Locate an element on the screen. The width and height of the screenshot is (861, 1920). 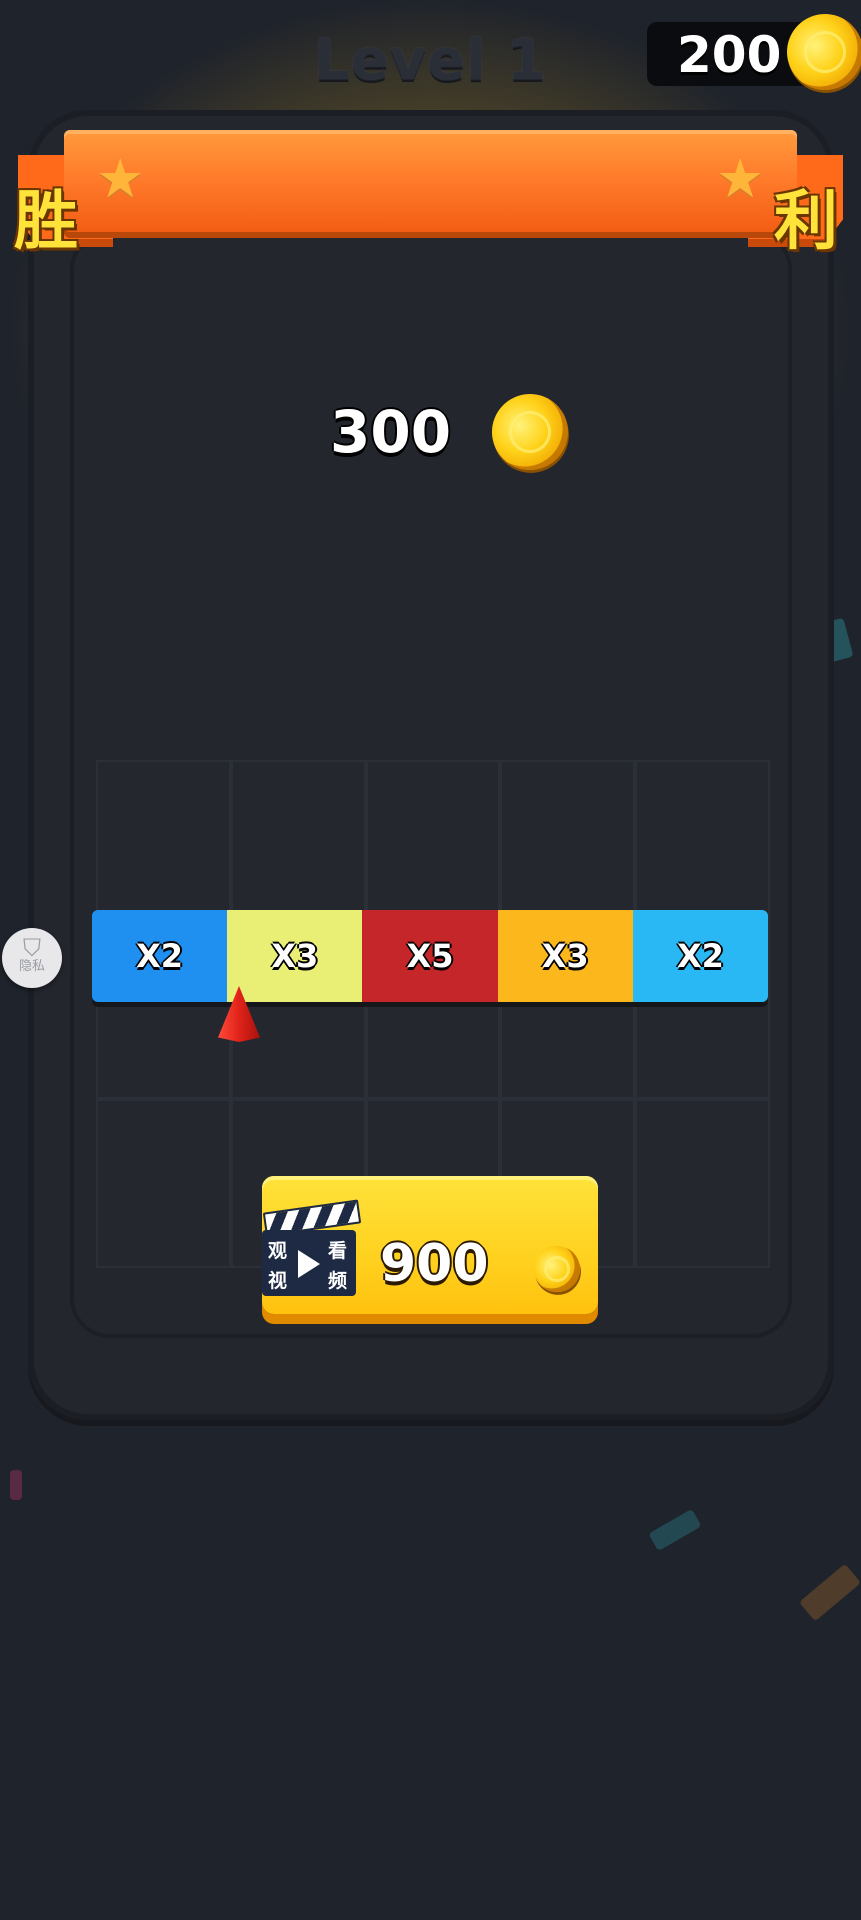
clapper-text: 视 is located at coordinates (278, 1281).